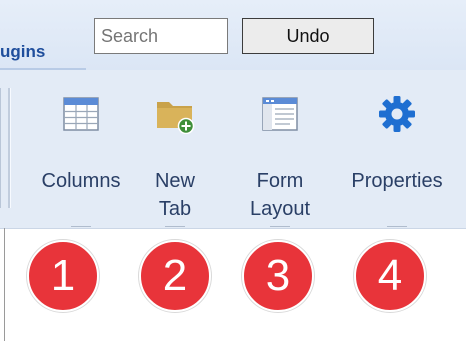  I want to click on folder-add-icon, so click(176, 118).